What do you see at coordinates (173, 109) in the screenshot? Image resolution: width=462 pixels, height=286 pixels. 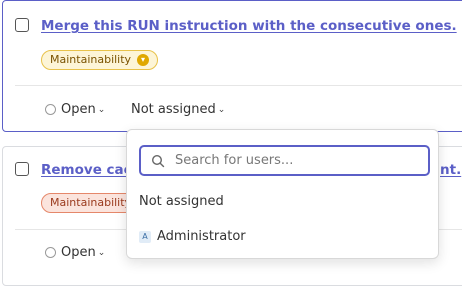 I see `assignee-label: Not assigned` at bounding box center [173, 109].